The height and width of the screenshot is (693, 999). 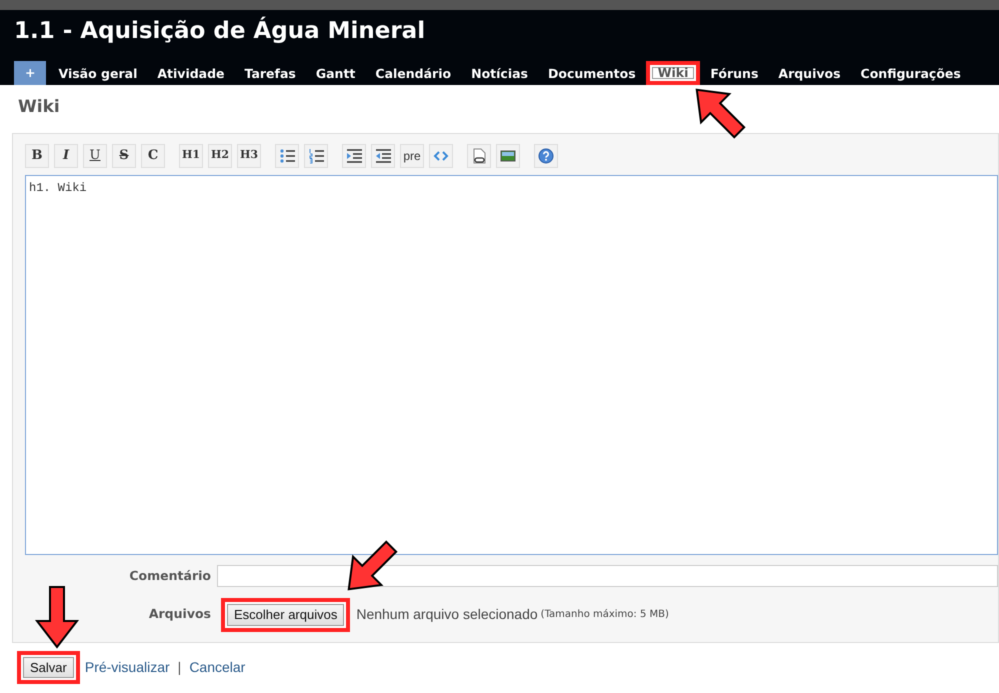 I want to click on format-button: C, so click(x=153, y=156).